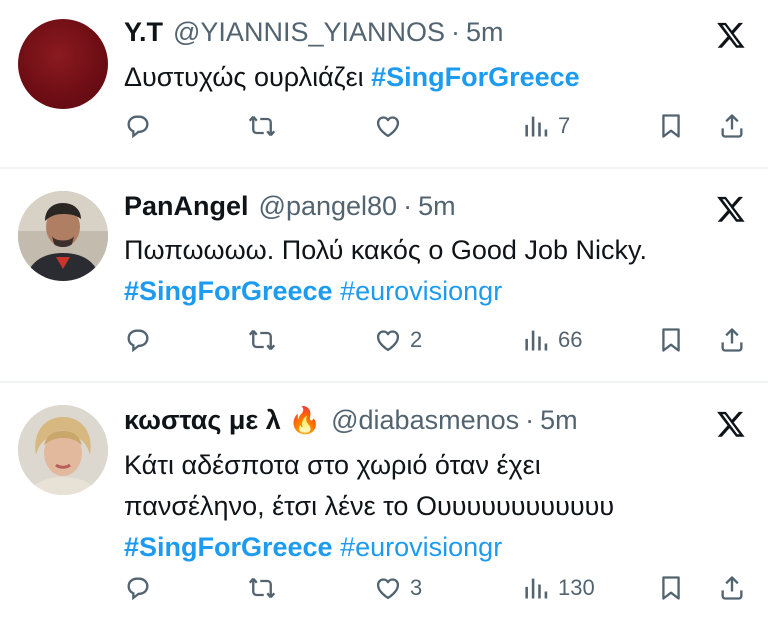 The width and height of the screenshot is (768, 632). I want to click on tweet-text: Δυστυχώς ουρλιάζει #SingForGreece, so click(434, 77).